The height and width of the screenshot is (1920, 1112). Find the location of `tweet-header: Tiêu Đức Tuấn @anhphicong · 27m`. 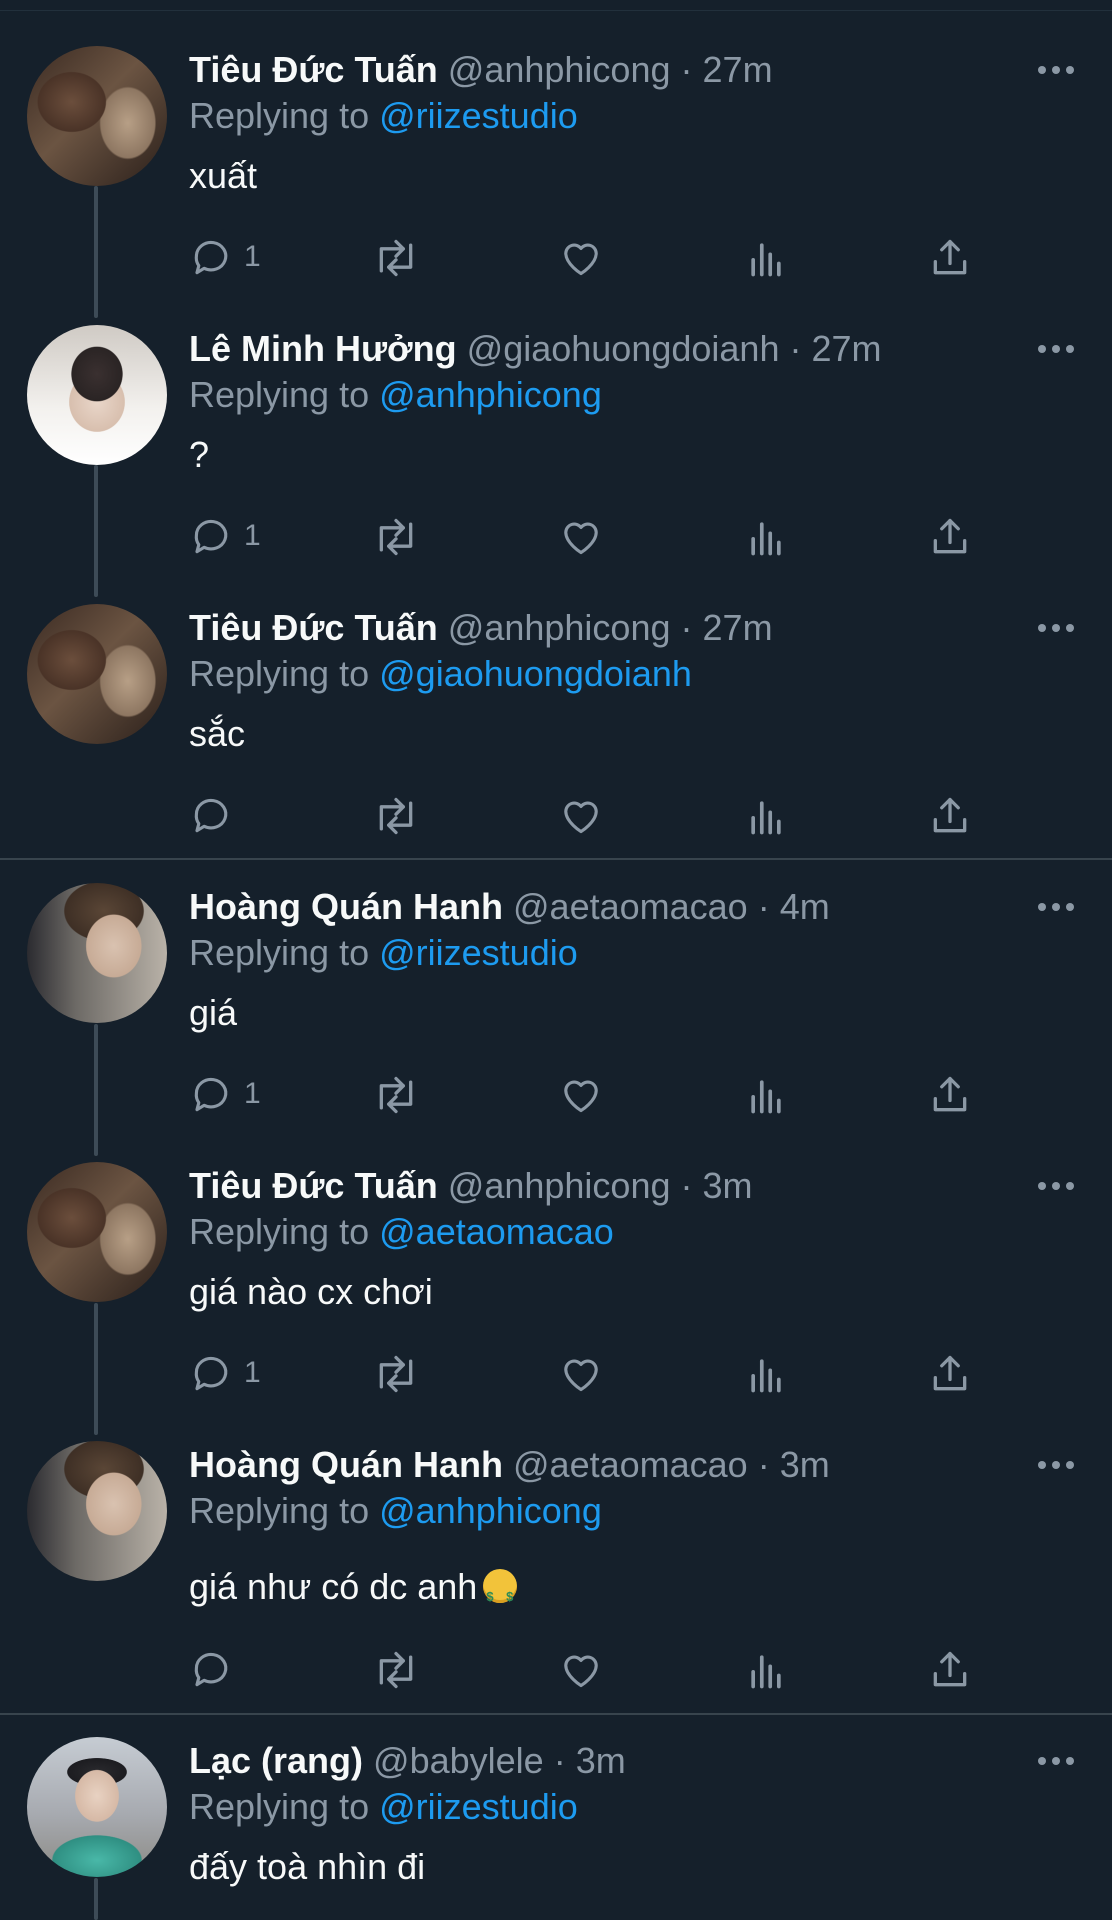

tweet-header: Tiêu Đức Tuấn @anhphicong · 27m is located at coordinates (481, 628).